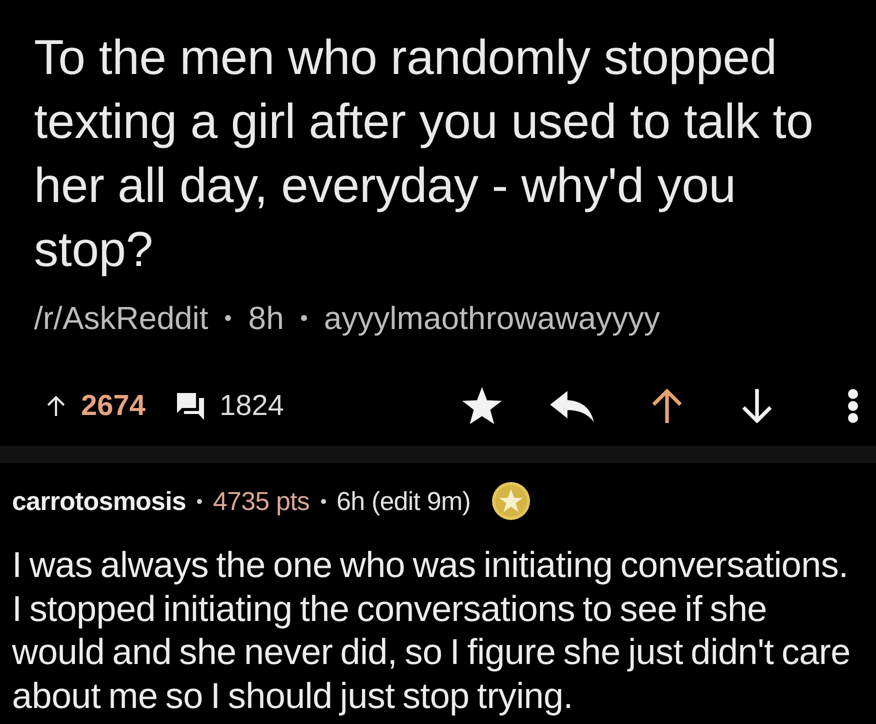 The width and height of the screenshot is (876, 724). Describe the element at coordinates (482, 406) in the screenshot. I see `star-icon` at that location.